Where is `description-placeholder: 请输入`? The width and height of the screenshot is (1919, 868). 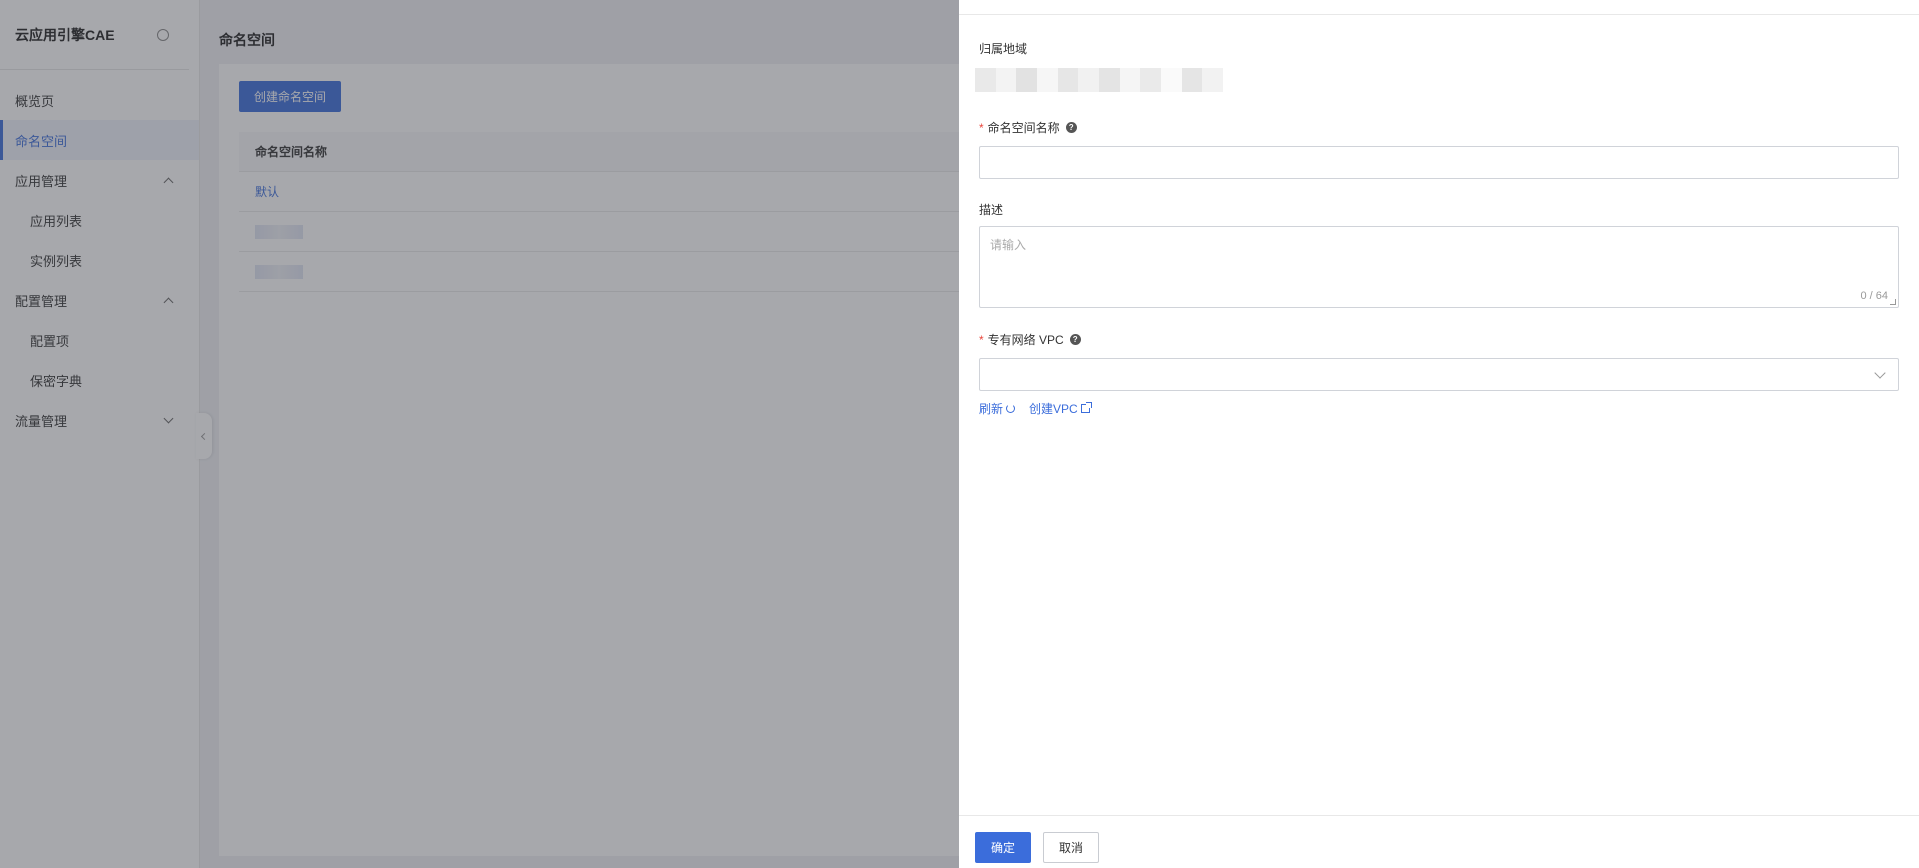 description-placeholder: 请输入 is located at coordinates (1008, 245).